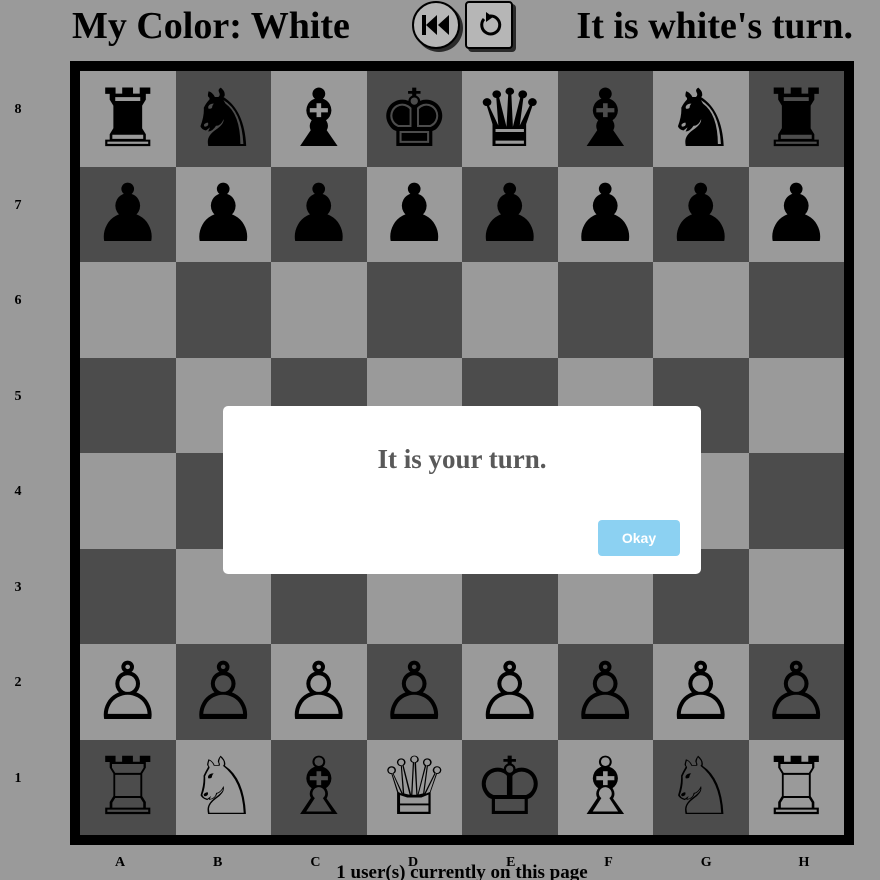 This screenshot has width=880, height=880. Describe the element at coordinates (128, 405) in the screenshot. I see `square-a5` at that location.